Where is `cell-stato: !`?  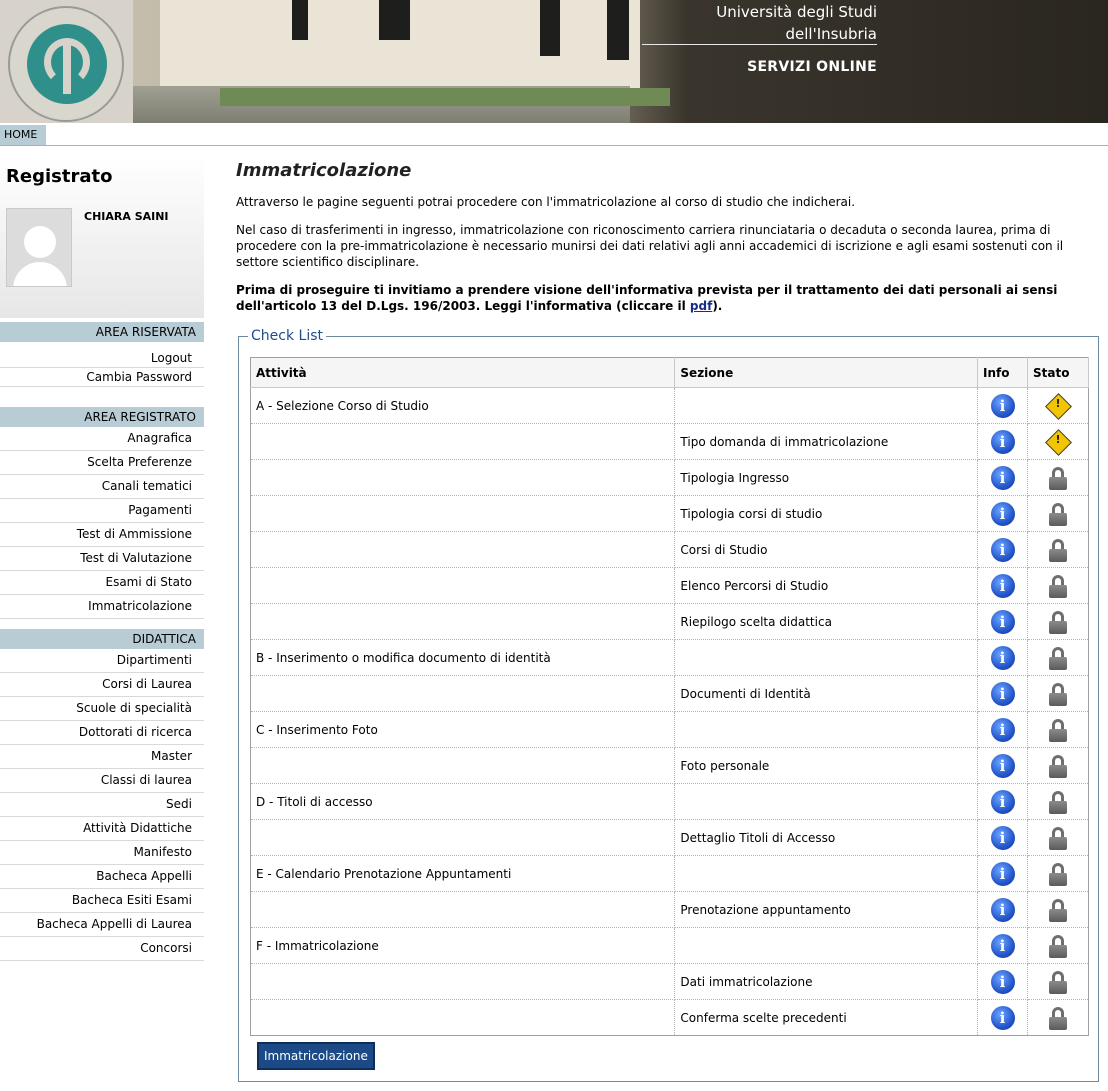
cell-stato: ! is located at coordinates (1058, 441).